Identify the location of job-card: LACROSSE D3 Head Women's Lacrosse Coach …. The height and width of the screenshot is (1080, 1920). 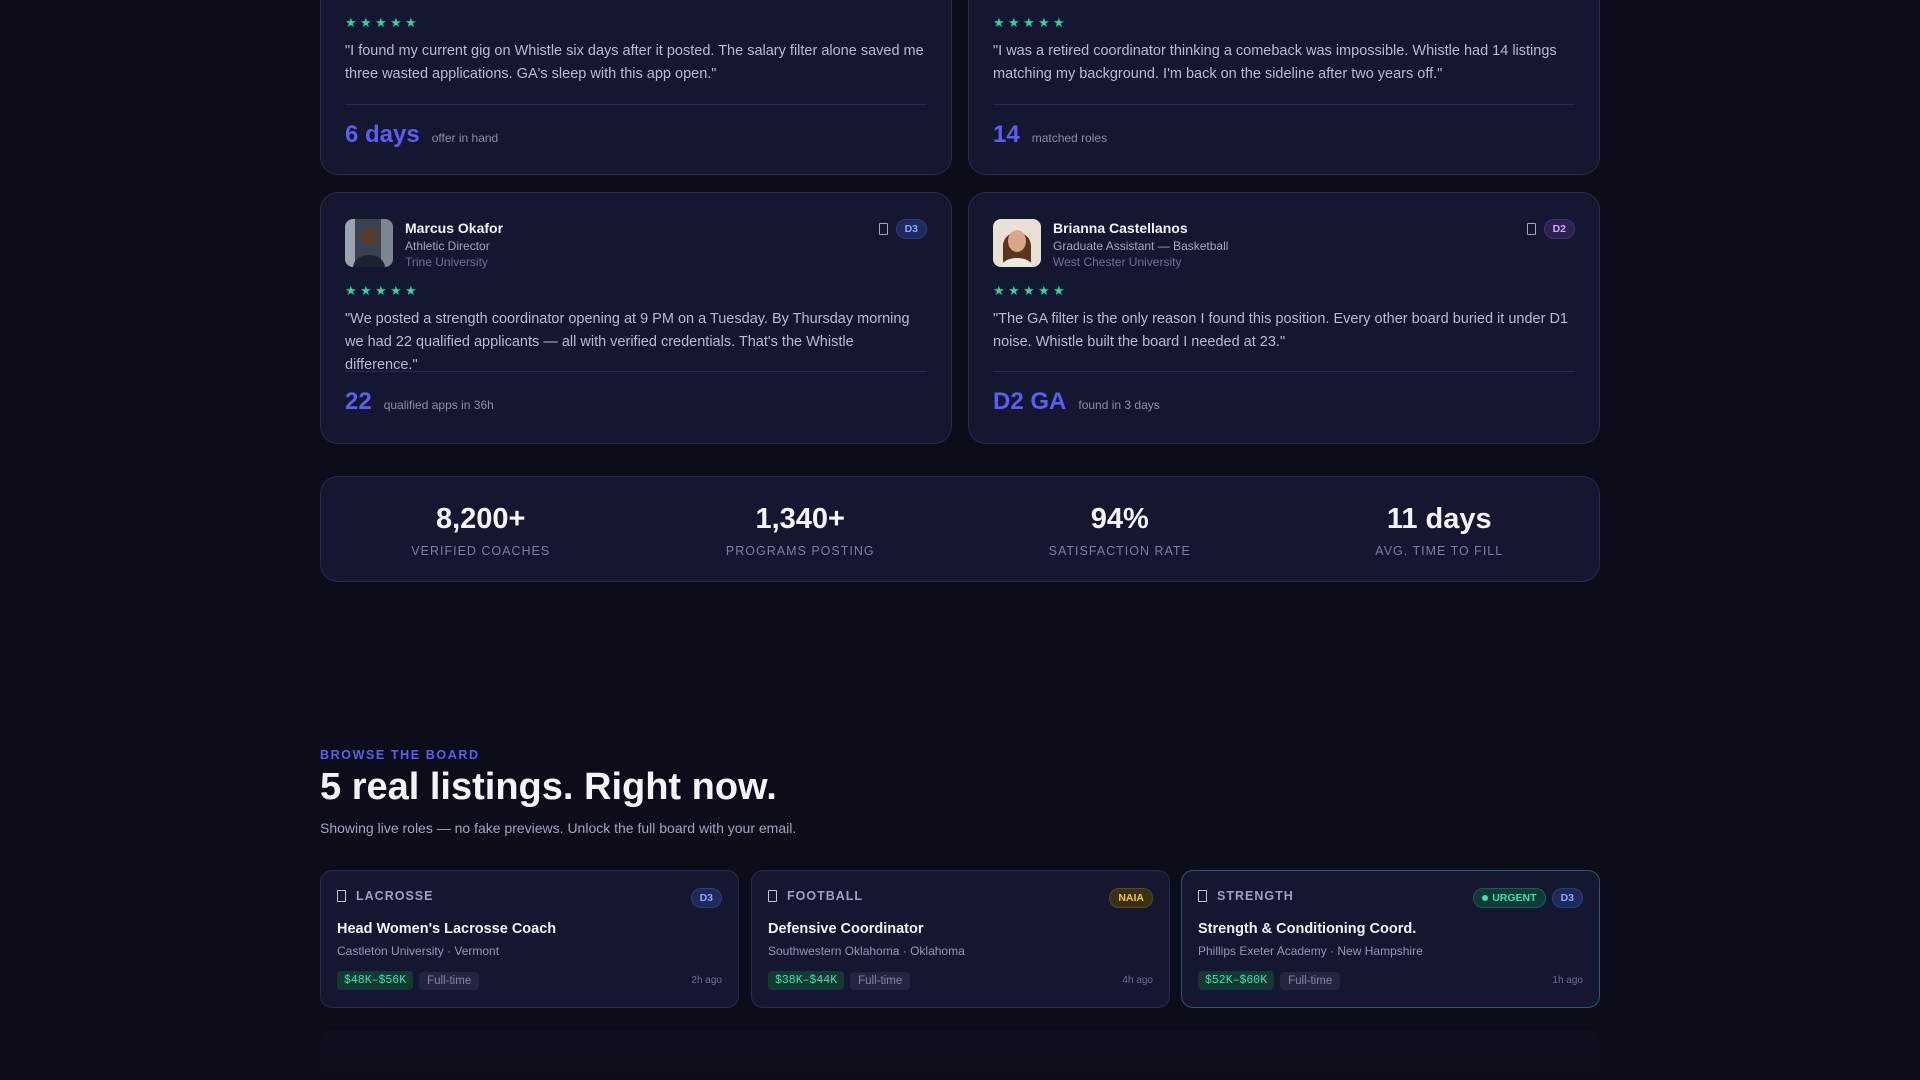
(529, 939).